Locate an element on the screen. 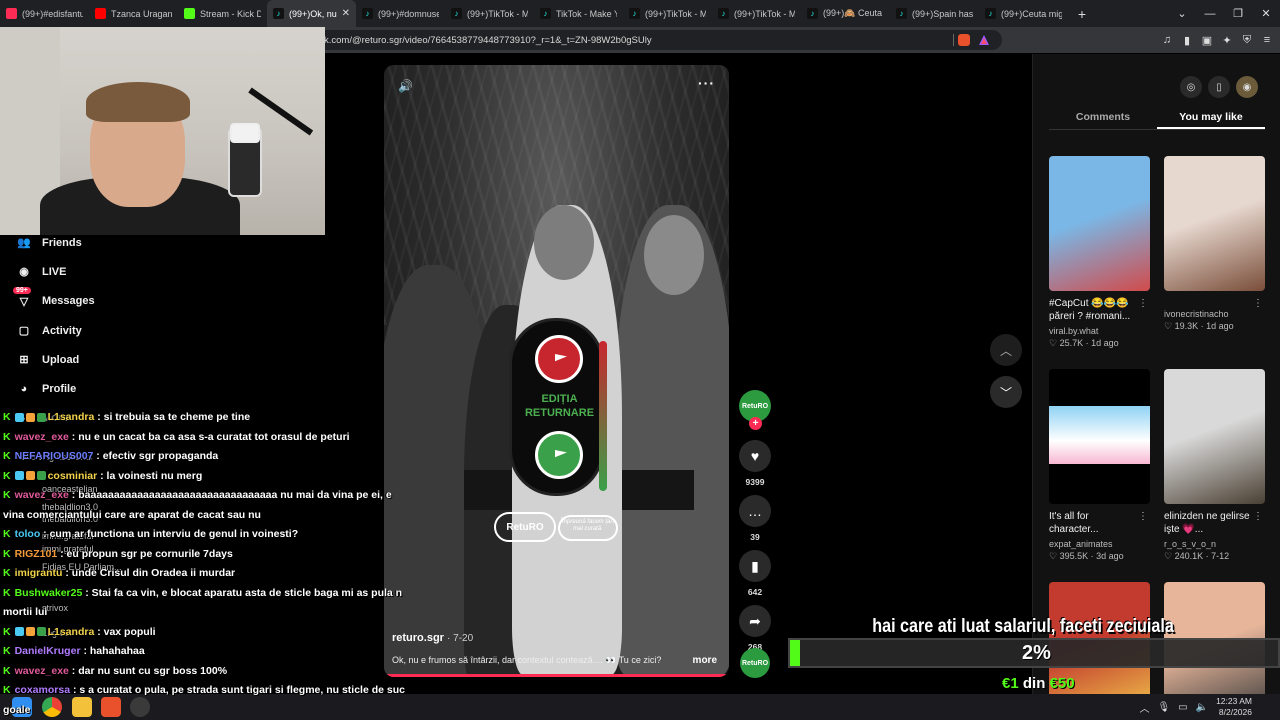 This screenshot has width=1280, height=720. chat-username: cosminiar is located at coordinates (73, 476).